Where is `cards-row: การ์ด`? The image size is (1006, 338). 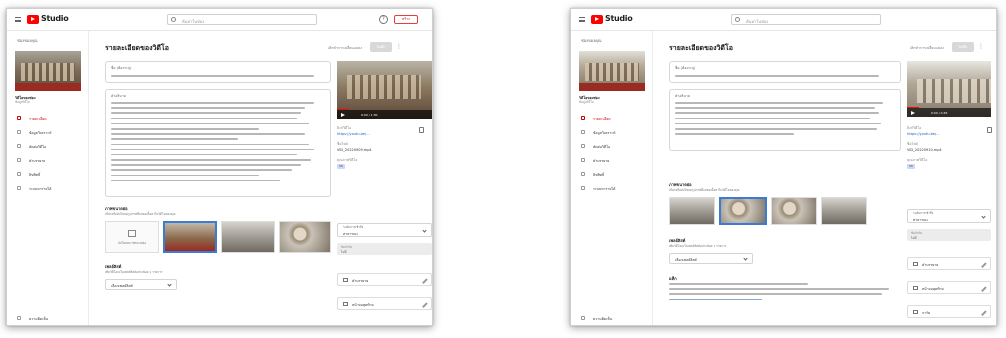
cards-row: การ์ด is located at coordinates (949, 311).